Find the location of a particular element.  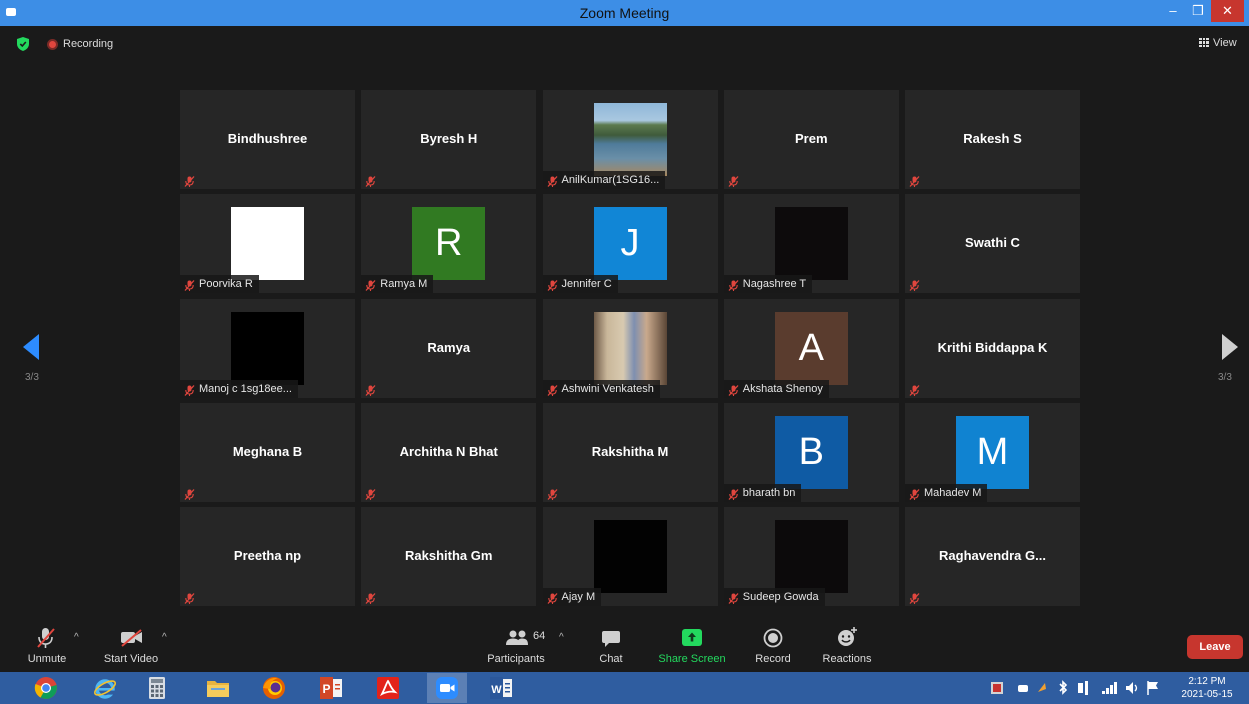

network-adapter-icon is located at coordinates (1084, 688).